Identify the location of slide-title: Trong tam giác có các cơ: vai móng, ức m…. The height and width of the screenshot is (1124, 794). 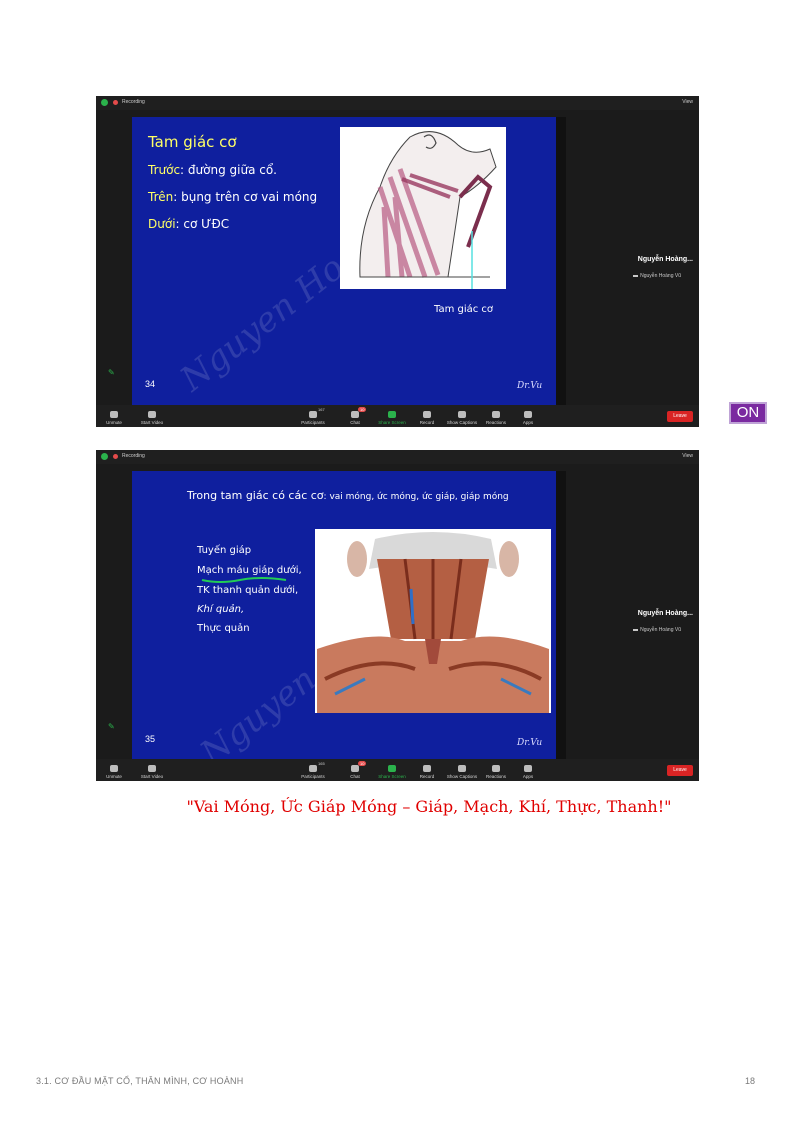
(348, 495).